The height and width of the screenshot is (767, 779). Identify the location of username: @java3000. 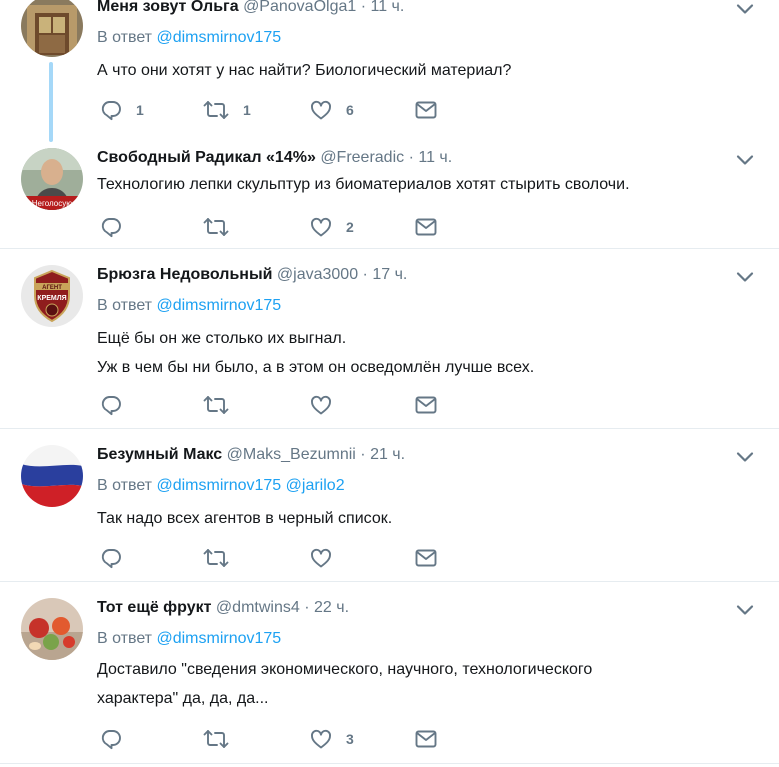
(317, 274).